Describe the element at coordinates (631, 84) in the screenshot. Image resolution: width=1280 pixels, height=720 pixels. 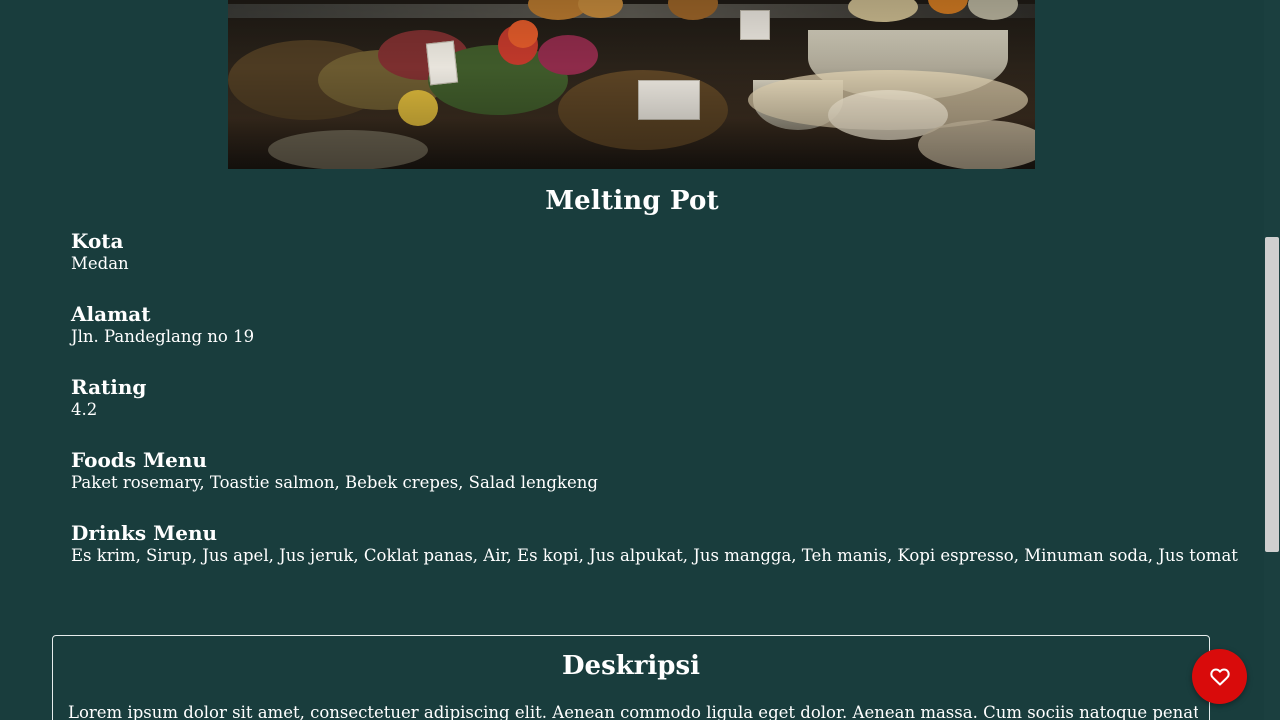
I see `restaurant-hero-image` at that location.